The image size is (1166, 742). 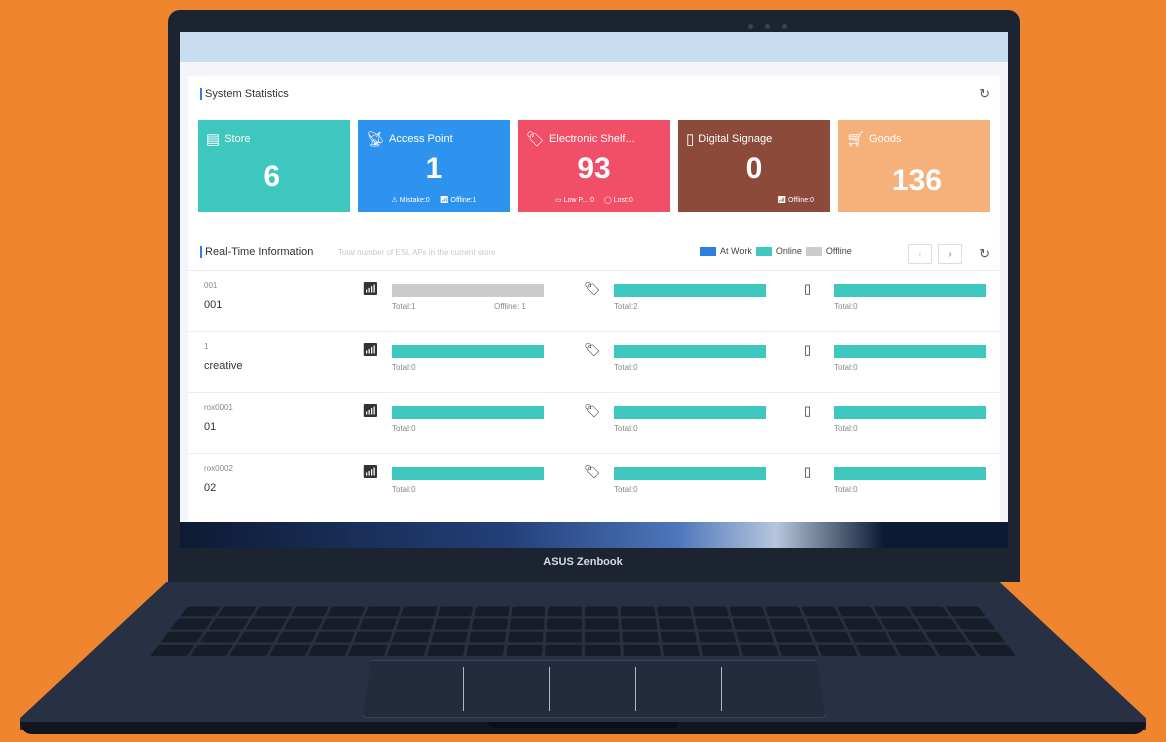 I want to click on legend-label: At Work, so click(x=736, y=251).